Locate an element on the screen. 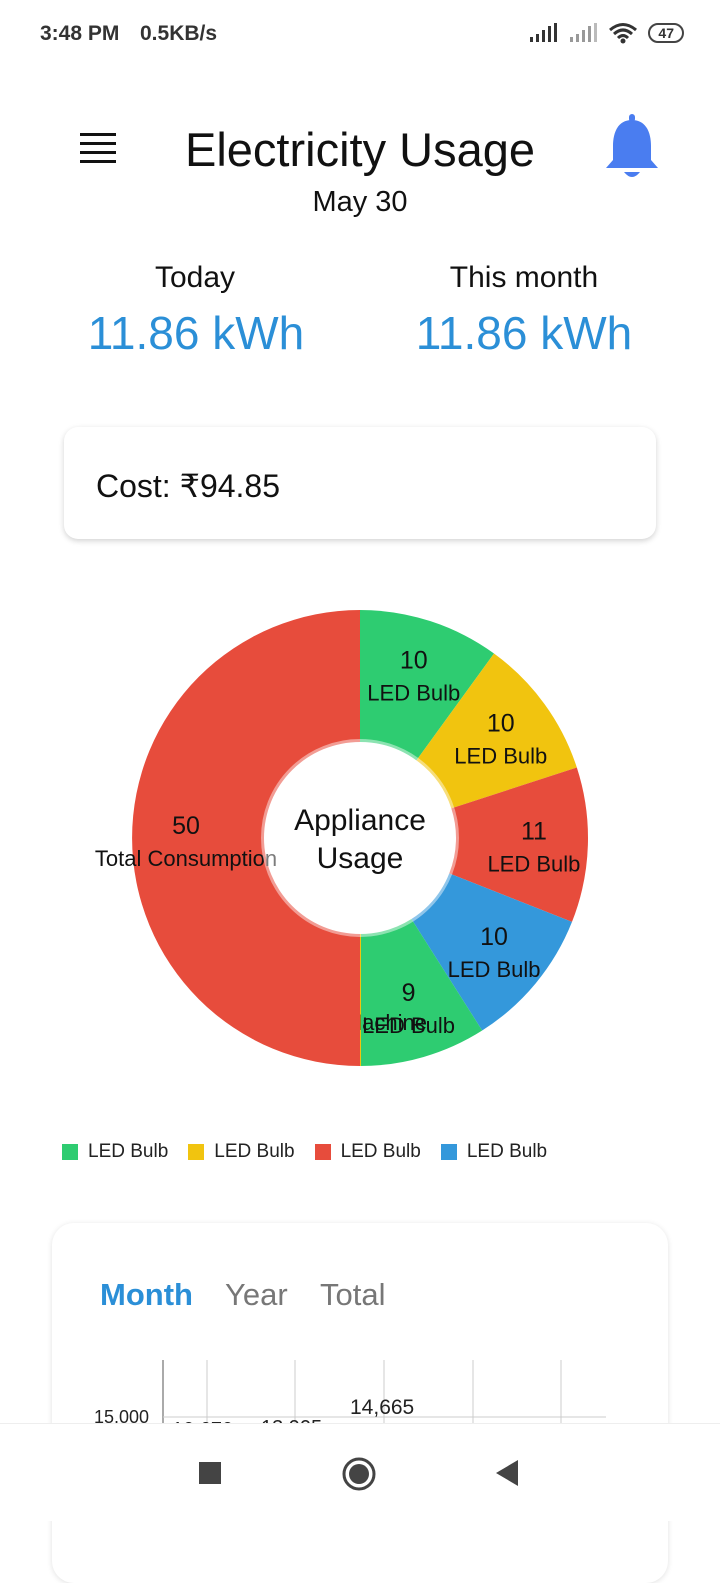  recent-apps-button is located at coordinates (211, 1474).